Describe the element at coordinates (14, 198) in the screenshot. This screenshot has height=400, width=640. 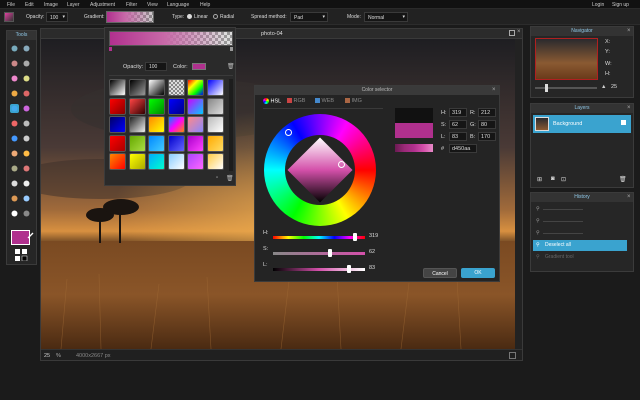
I see `hand-tool-icon` at that location.